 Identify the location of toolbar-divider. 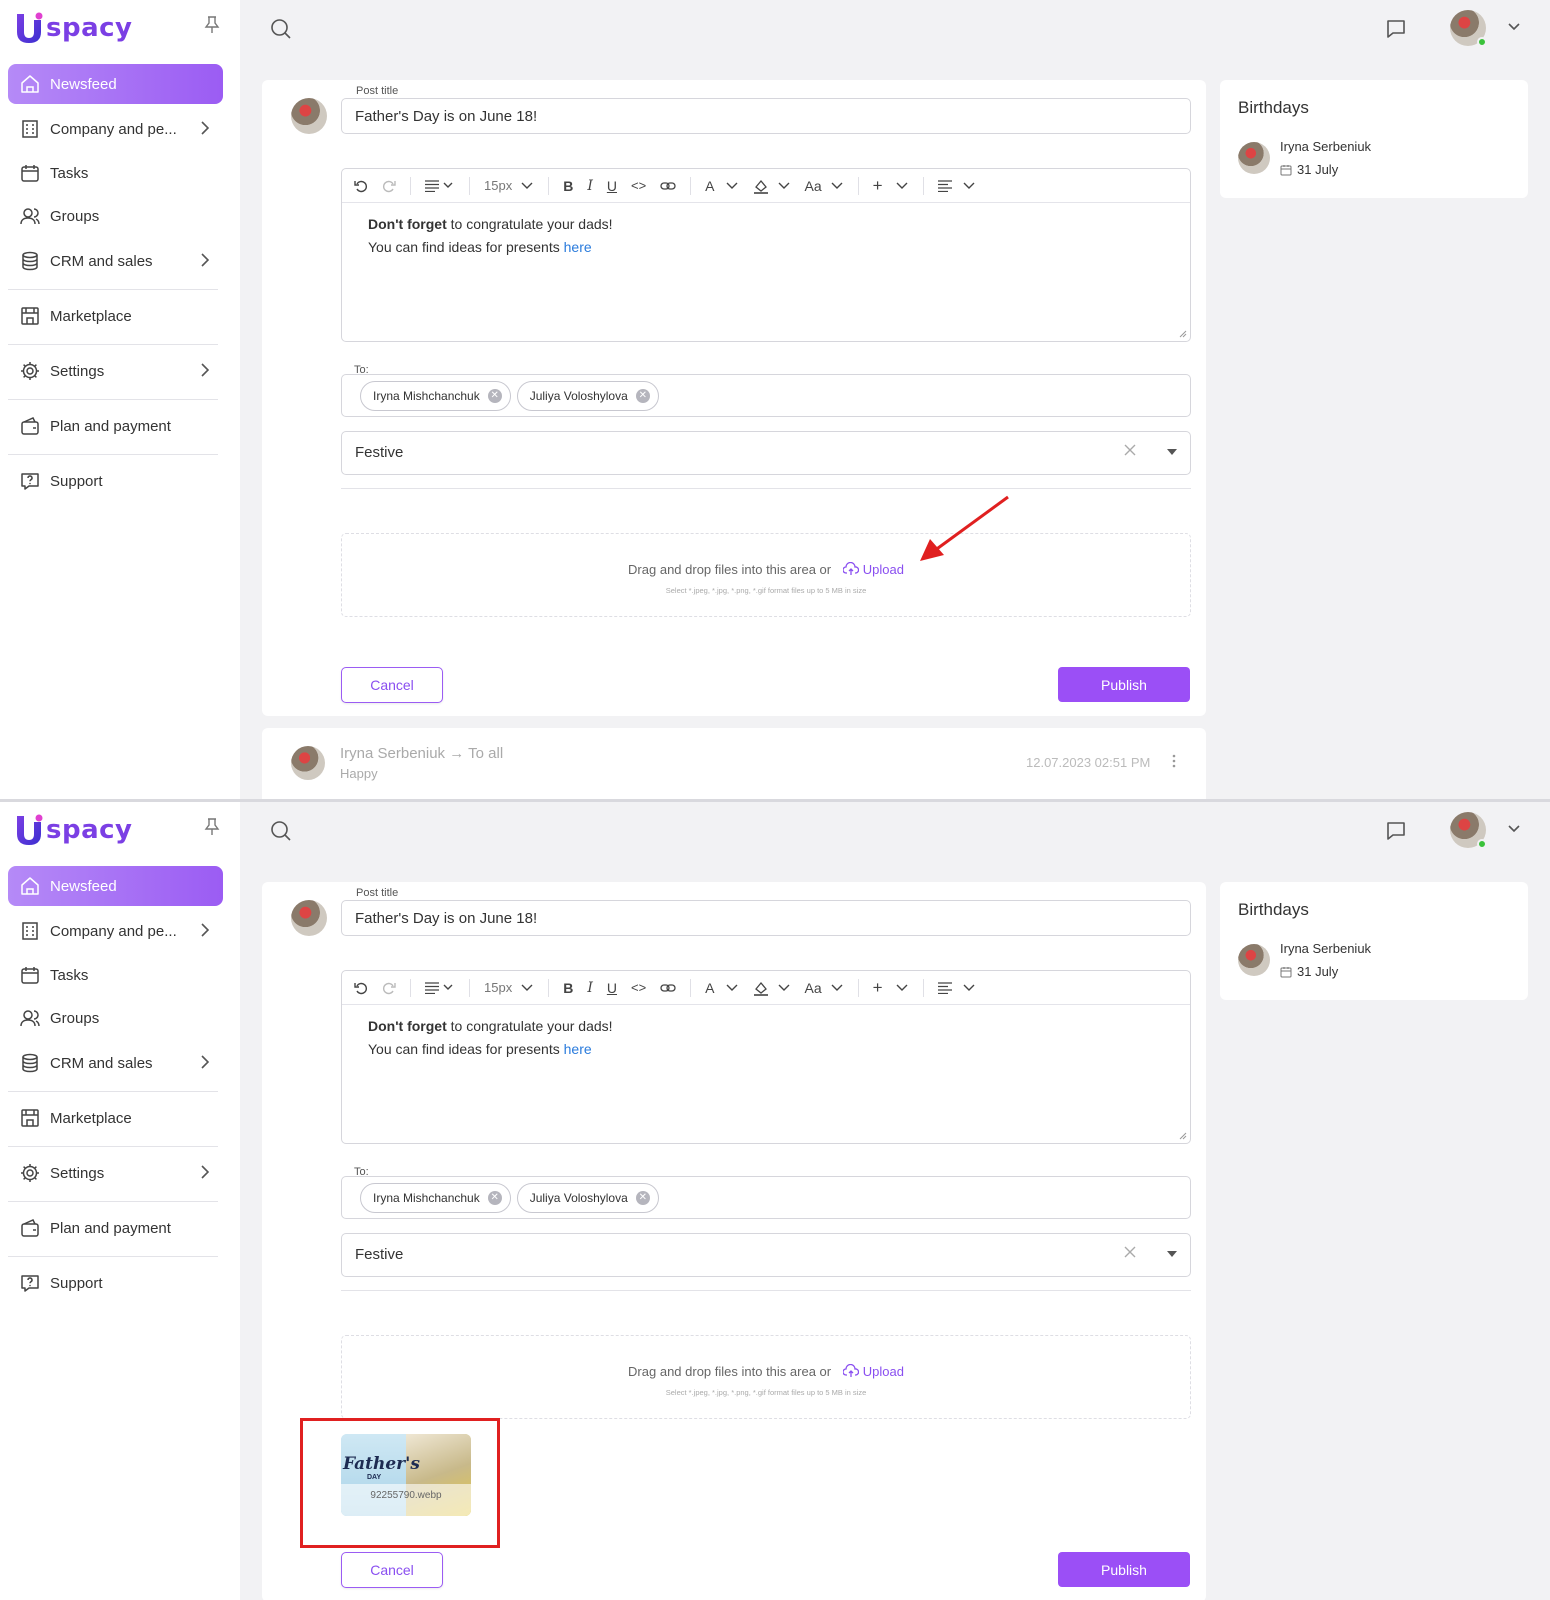
(469, 185).